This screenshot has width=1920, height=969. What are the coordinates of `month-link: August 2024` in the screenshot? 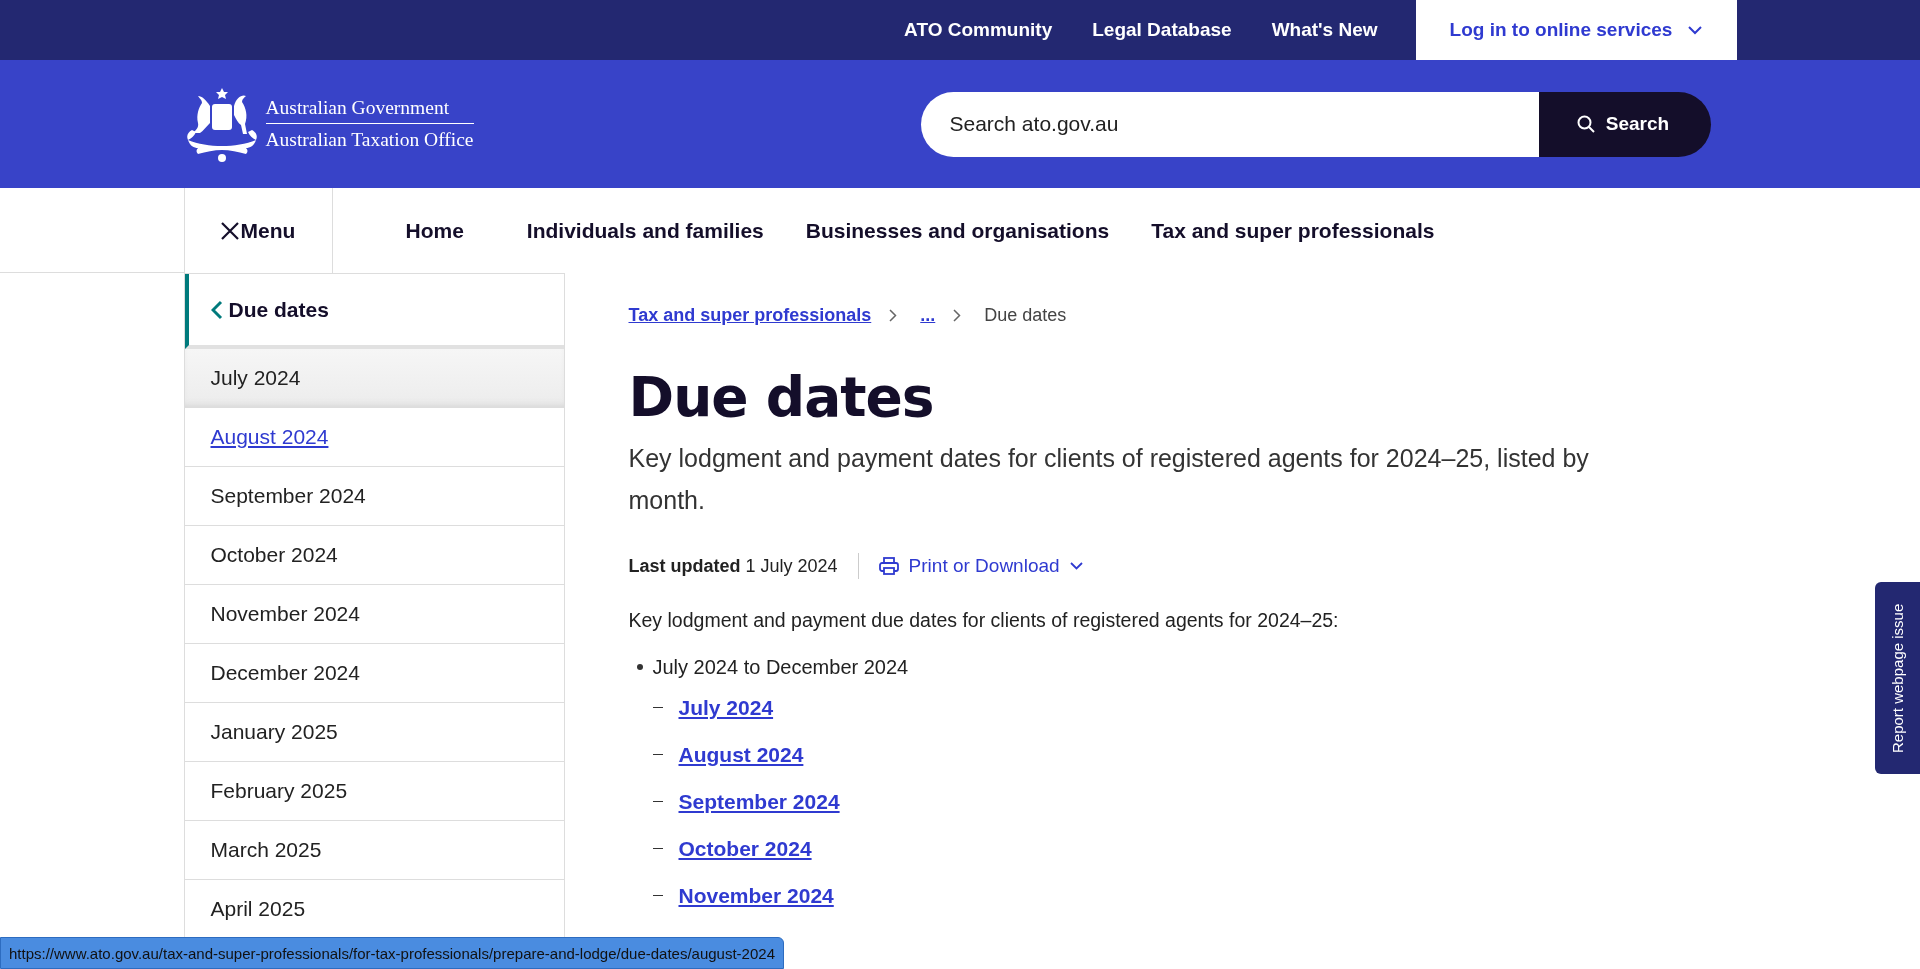 It's located at (741, 754).